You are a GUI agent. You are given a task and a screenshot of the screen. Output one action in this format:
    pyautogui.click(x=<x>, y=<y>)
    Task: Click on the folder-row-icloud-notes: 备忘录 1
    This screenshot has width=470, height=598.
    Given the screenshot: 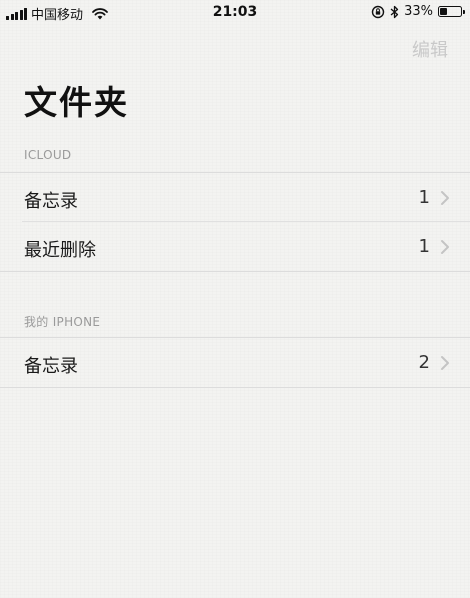 What is the action you would take?
    pyautogui.click(x=235, y=197)
    